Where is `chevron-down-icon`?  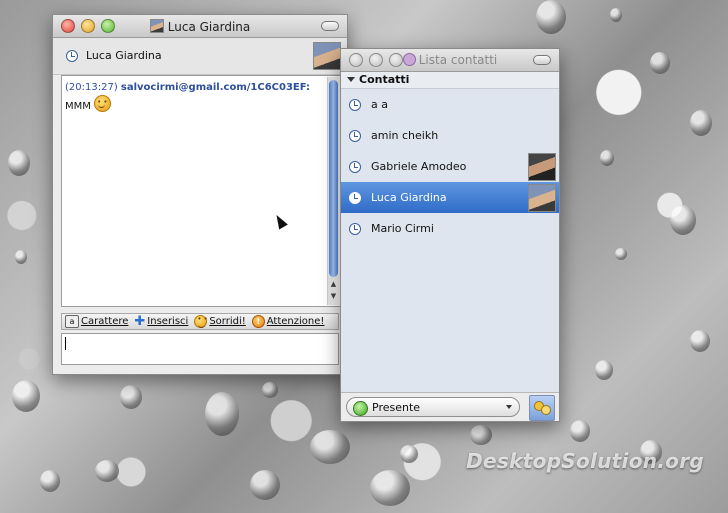
chevron-down-icon is located at coordinates (509, 407).